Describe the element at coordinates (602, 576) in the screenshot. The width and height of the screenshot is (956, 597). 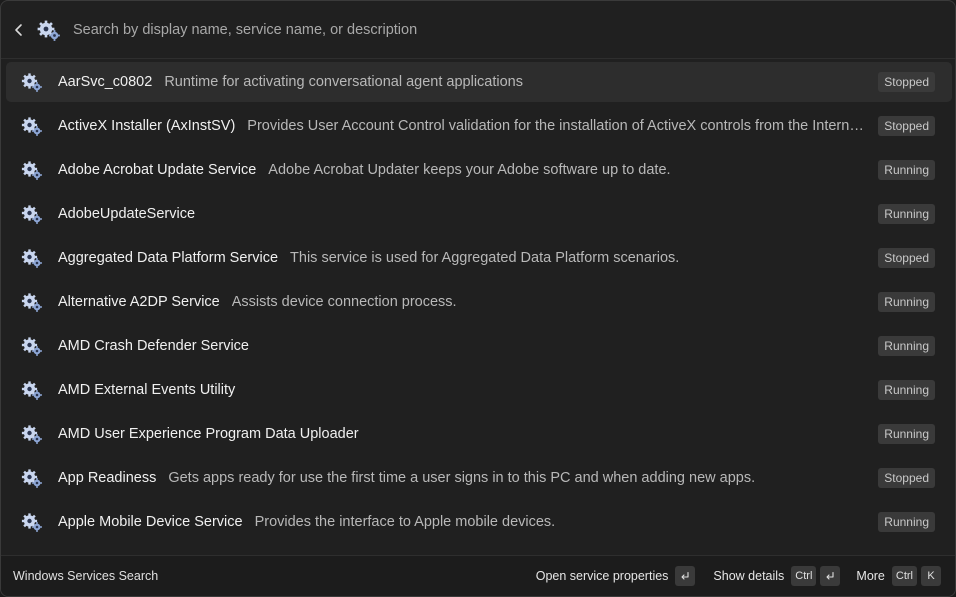
I see `action-label: Open service properties` at that location.